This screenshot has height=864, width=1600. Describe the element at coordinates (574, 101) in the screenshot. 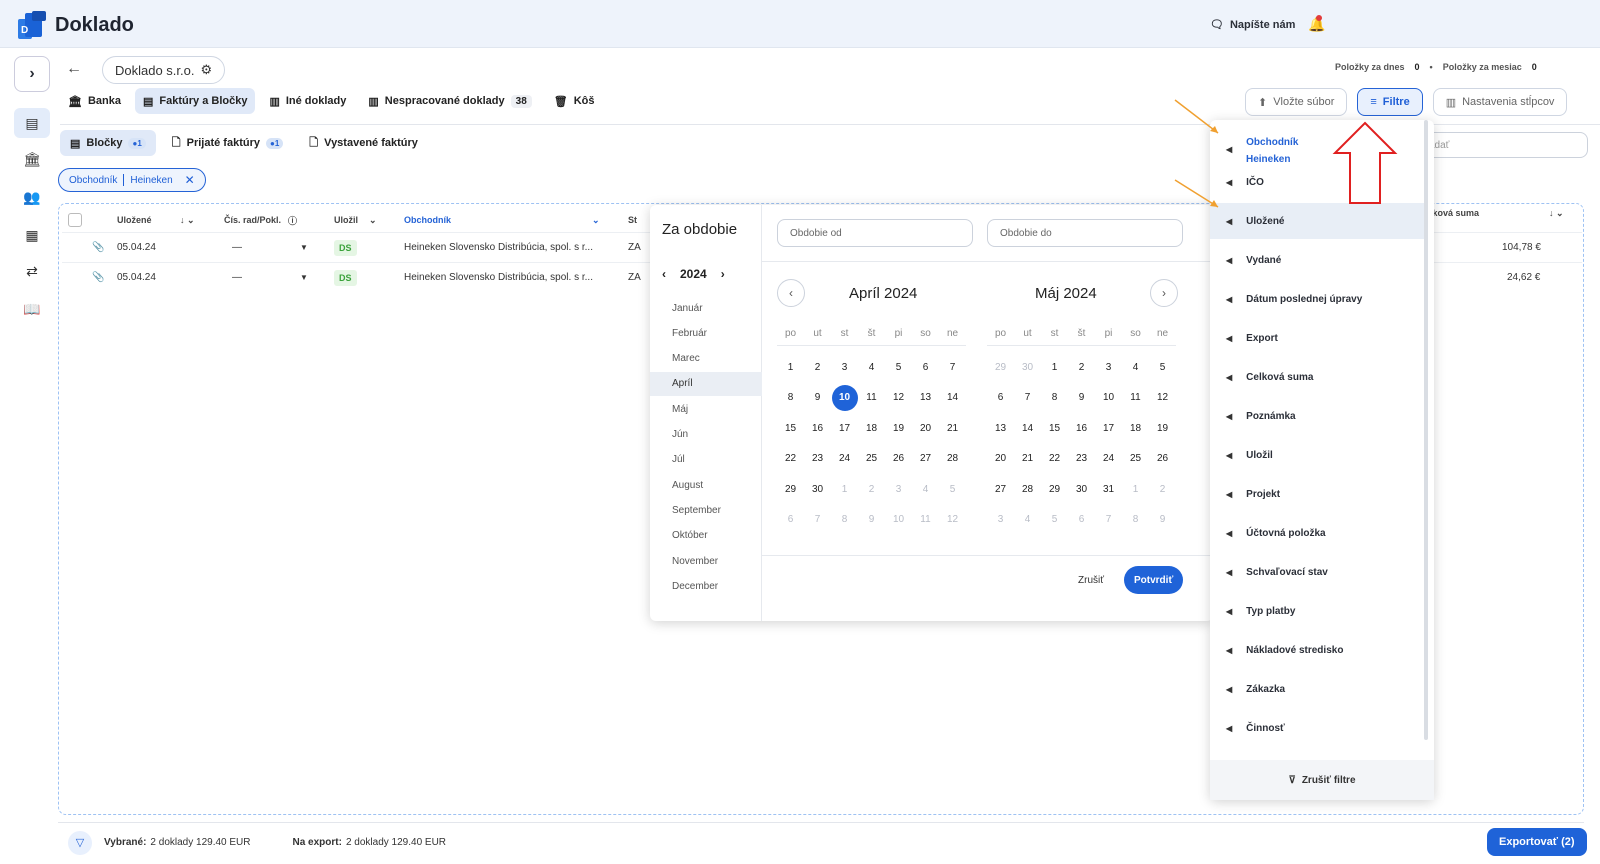

I see `tab-kos: 🗑 Kôš` at that location.